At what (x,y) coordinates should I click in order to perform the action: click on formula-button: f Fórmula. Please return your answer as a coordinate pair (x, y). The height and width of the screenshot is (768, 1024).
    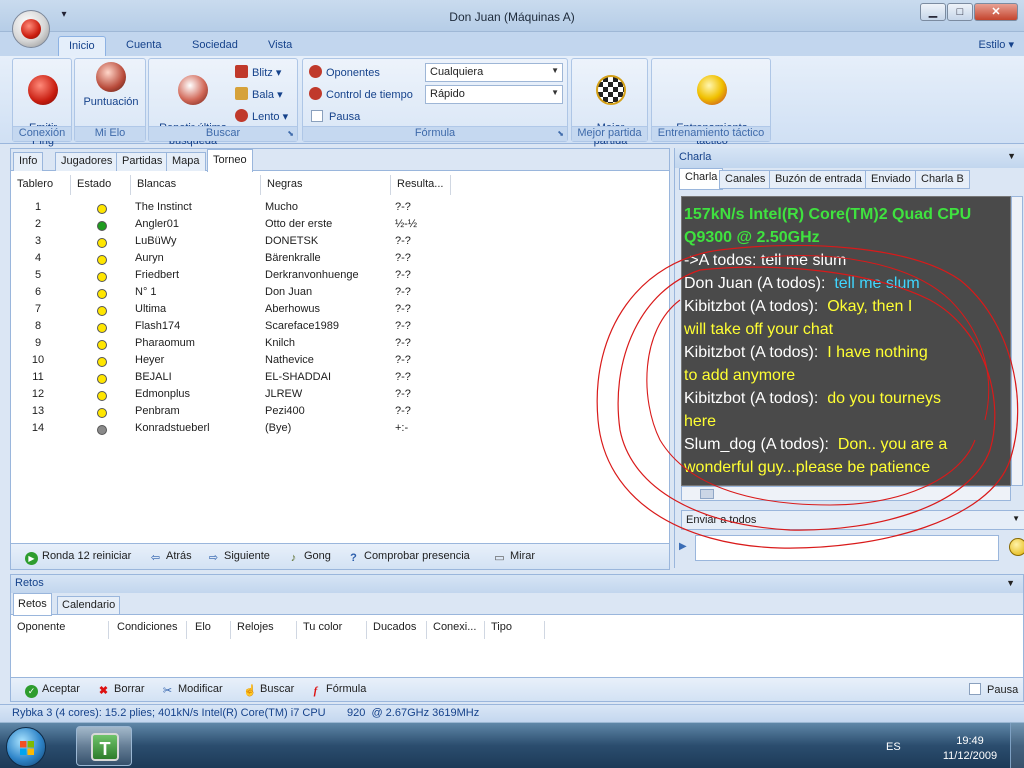
    Looking at the image, I should click on (338, 690).